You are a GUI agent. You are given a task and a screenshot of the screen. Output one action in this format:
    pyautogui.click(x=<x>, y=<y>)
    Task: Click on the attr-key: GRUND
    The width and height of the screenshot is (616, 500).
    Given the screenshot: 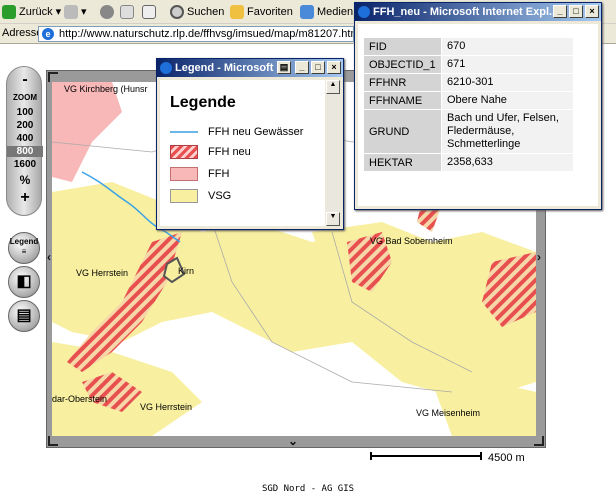 What is the action you would take?
    pyautogui.click(x=402, y=131)
    